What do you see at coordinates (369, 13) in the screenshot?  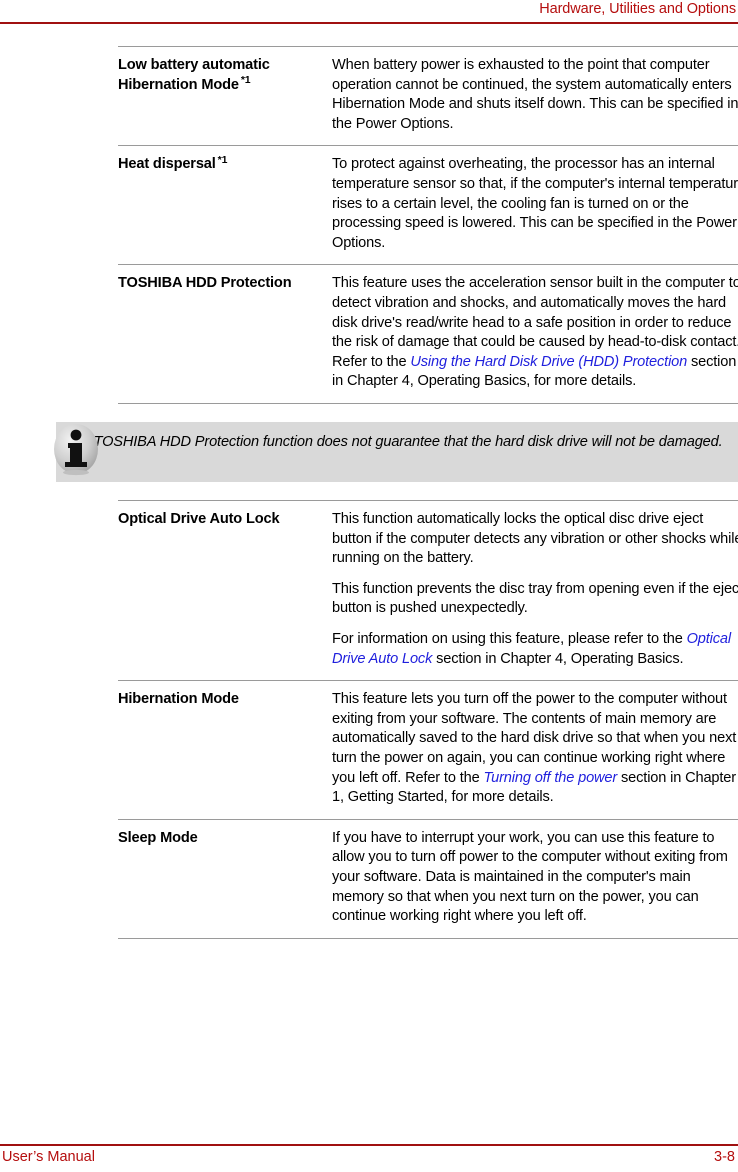 I see `page-header: Hardware, Utilities and Options` at bounding box center [369, 13].